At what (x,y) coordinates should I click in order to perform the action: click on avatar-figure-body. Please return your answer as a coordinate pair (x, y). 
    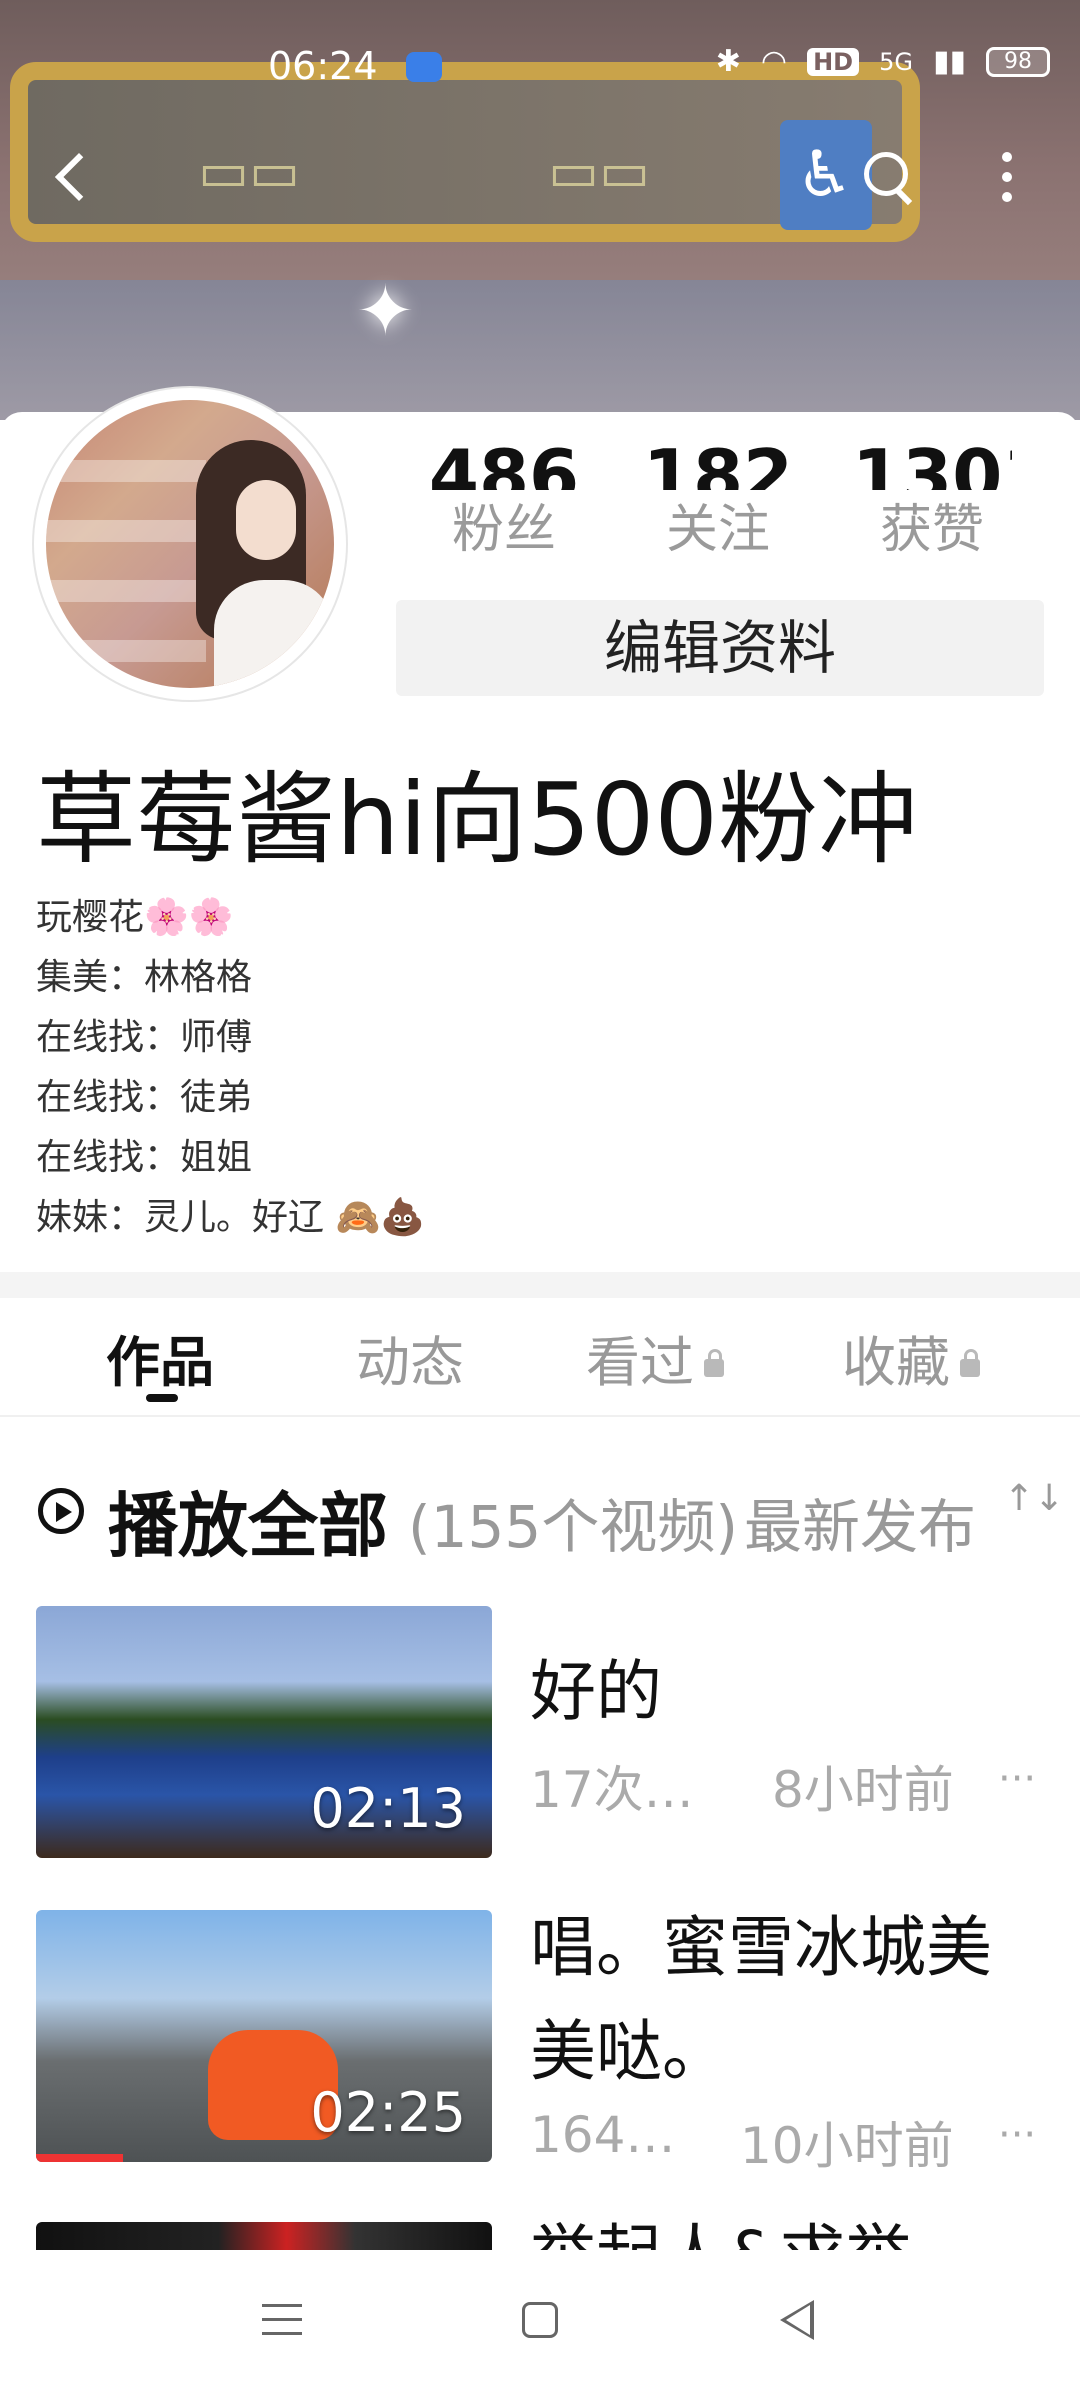
    Looking at the image, I should click on (274, 634).